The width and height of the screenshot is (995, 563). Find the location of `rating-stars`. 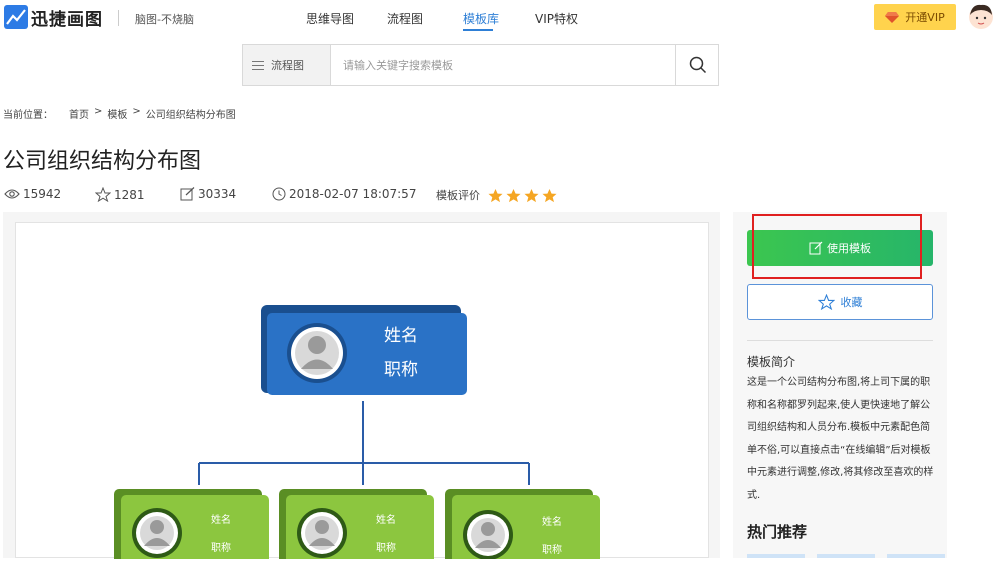

rating-stars is located at coordinates (524, 195).